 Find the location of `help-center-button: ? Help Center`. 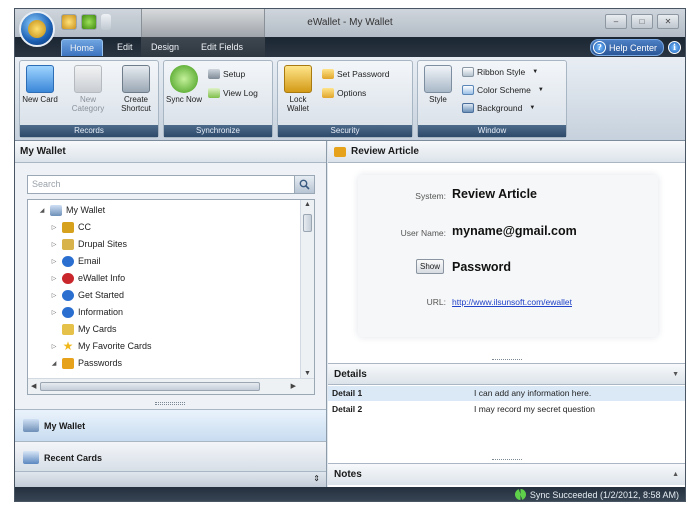

help-center-button: ? Help Center is located at coordinates (626, 47).